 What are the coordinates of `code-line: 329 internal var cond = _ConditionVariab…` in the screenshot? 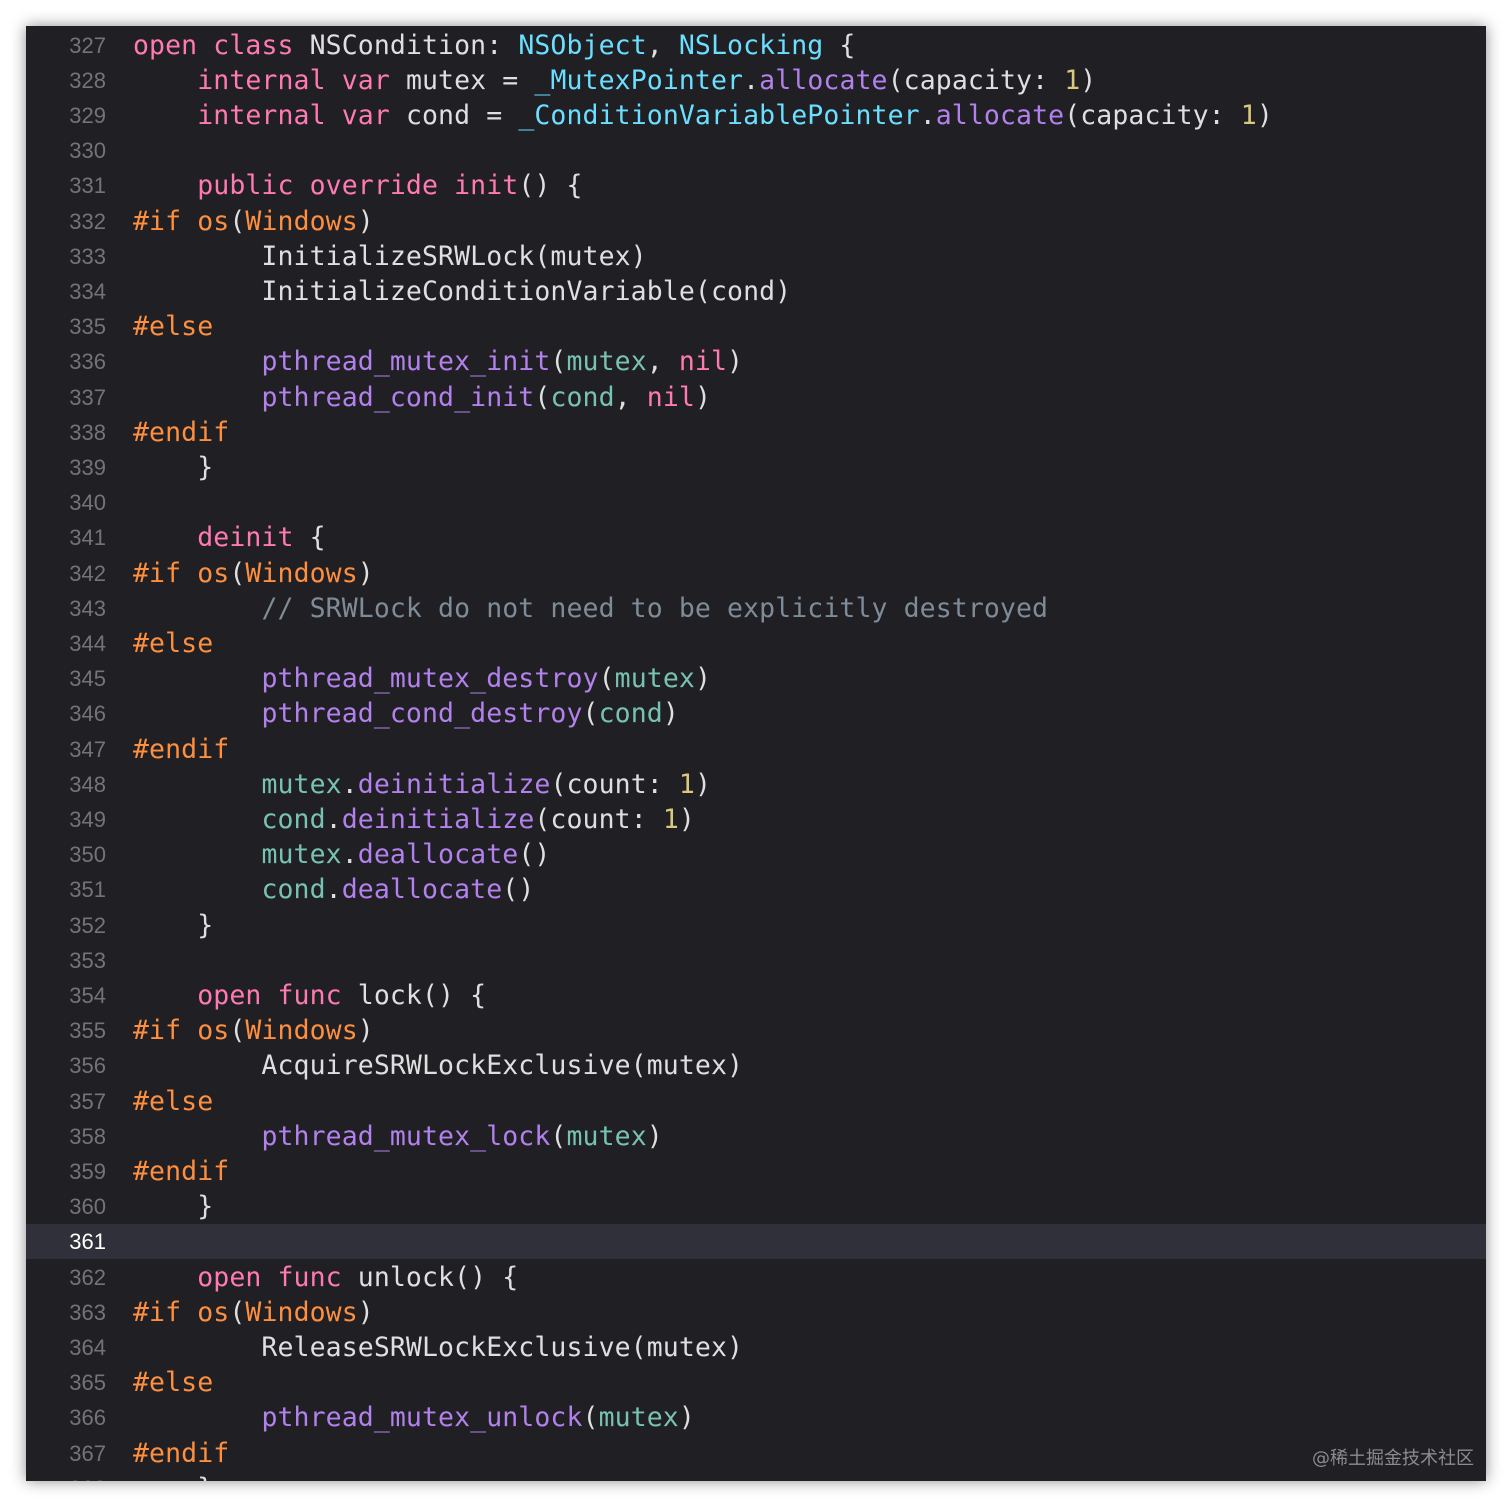 It's located at (756, 115).